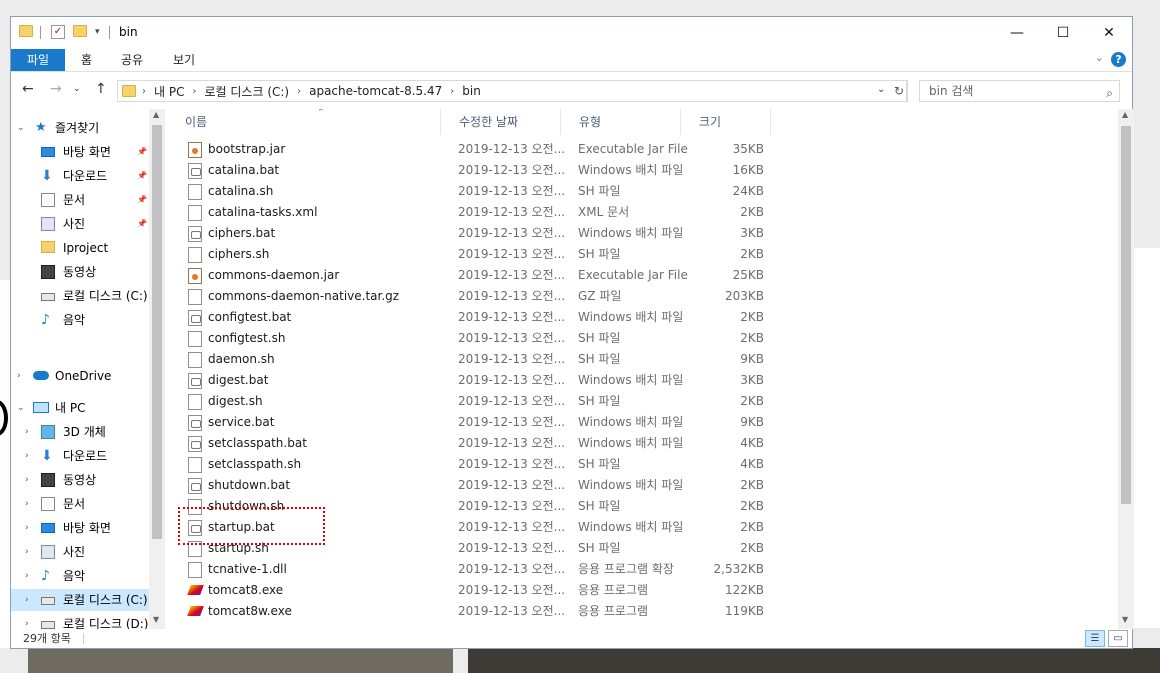 Image resolution: width=1160 pixels, height=673 pixels. Describe the element at coordinates (309, 122) in the screenshot. I see `column-header-name: 이름 ⌃` at that location.